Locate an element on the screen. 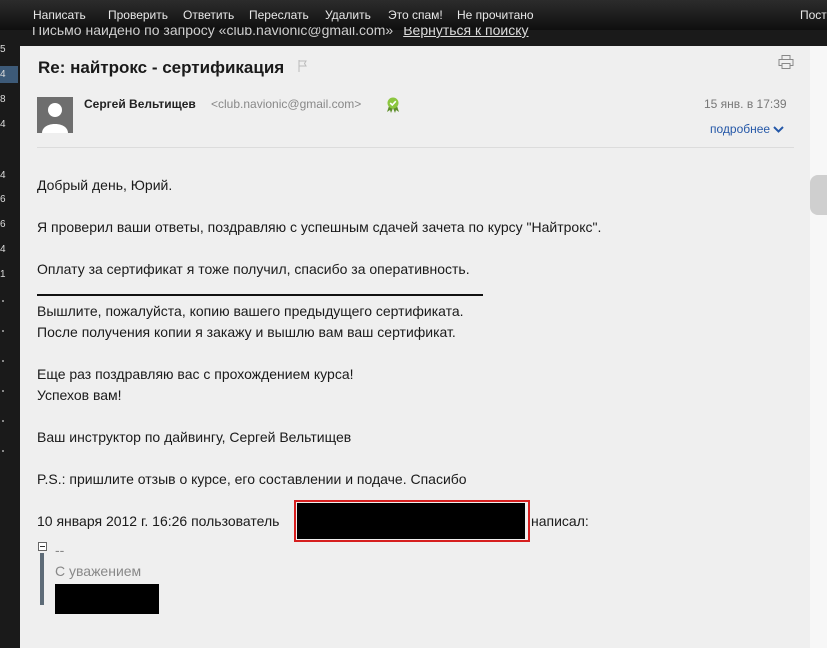 This screenshot has height=648, width=827. quote-dashes: -- is located at coordinates (60, 550).